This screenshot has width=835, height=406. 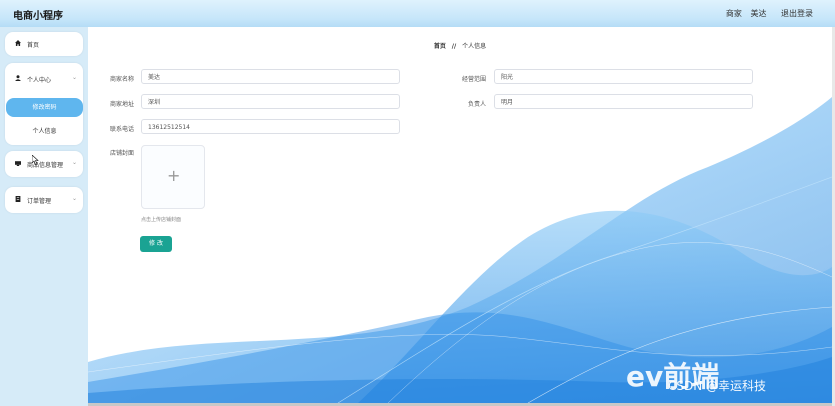 I want to click on phone-label: 联系电话, so click(x=121, y=129).